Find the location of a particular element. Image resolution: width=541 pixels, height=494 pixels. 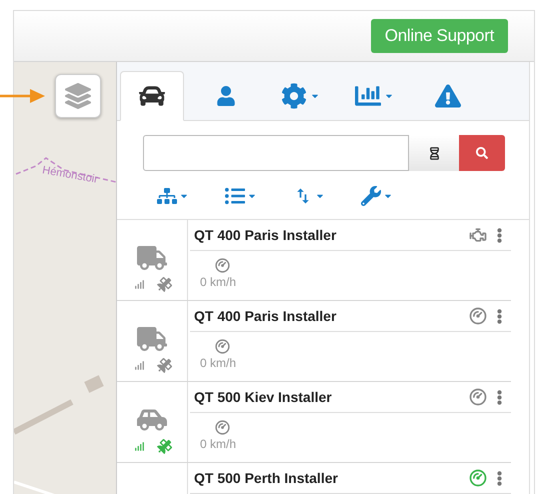

search-field is located at coordinates (276, 153).